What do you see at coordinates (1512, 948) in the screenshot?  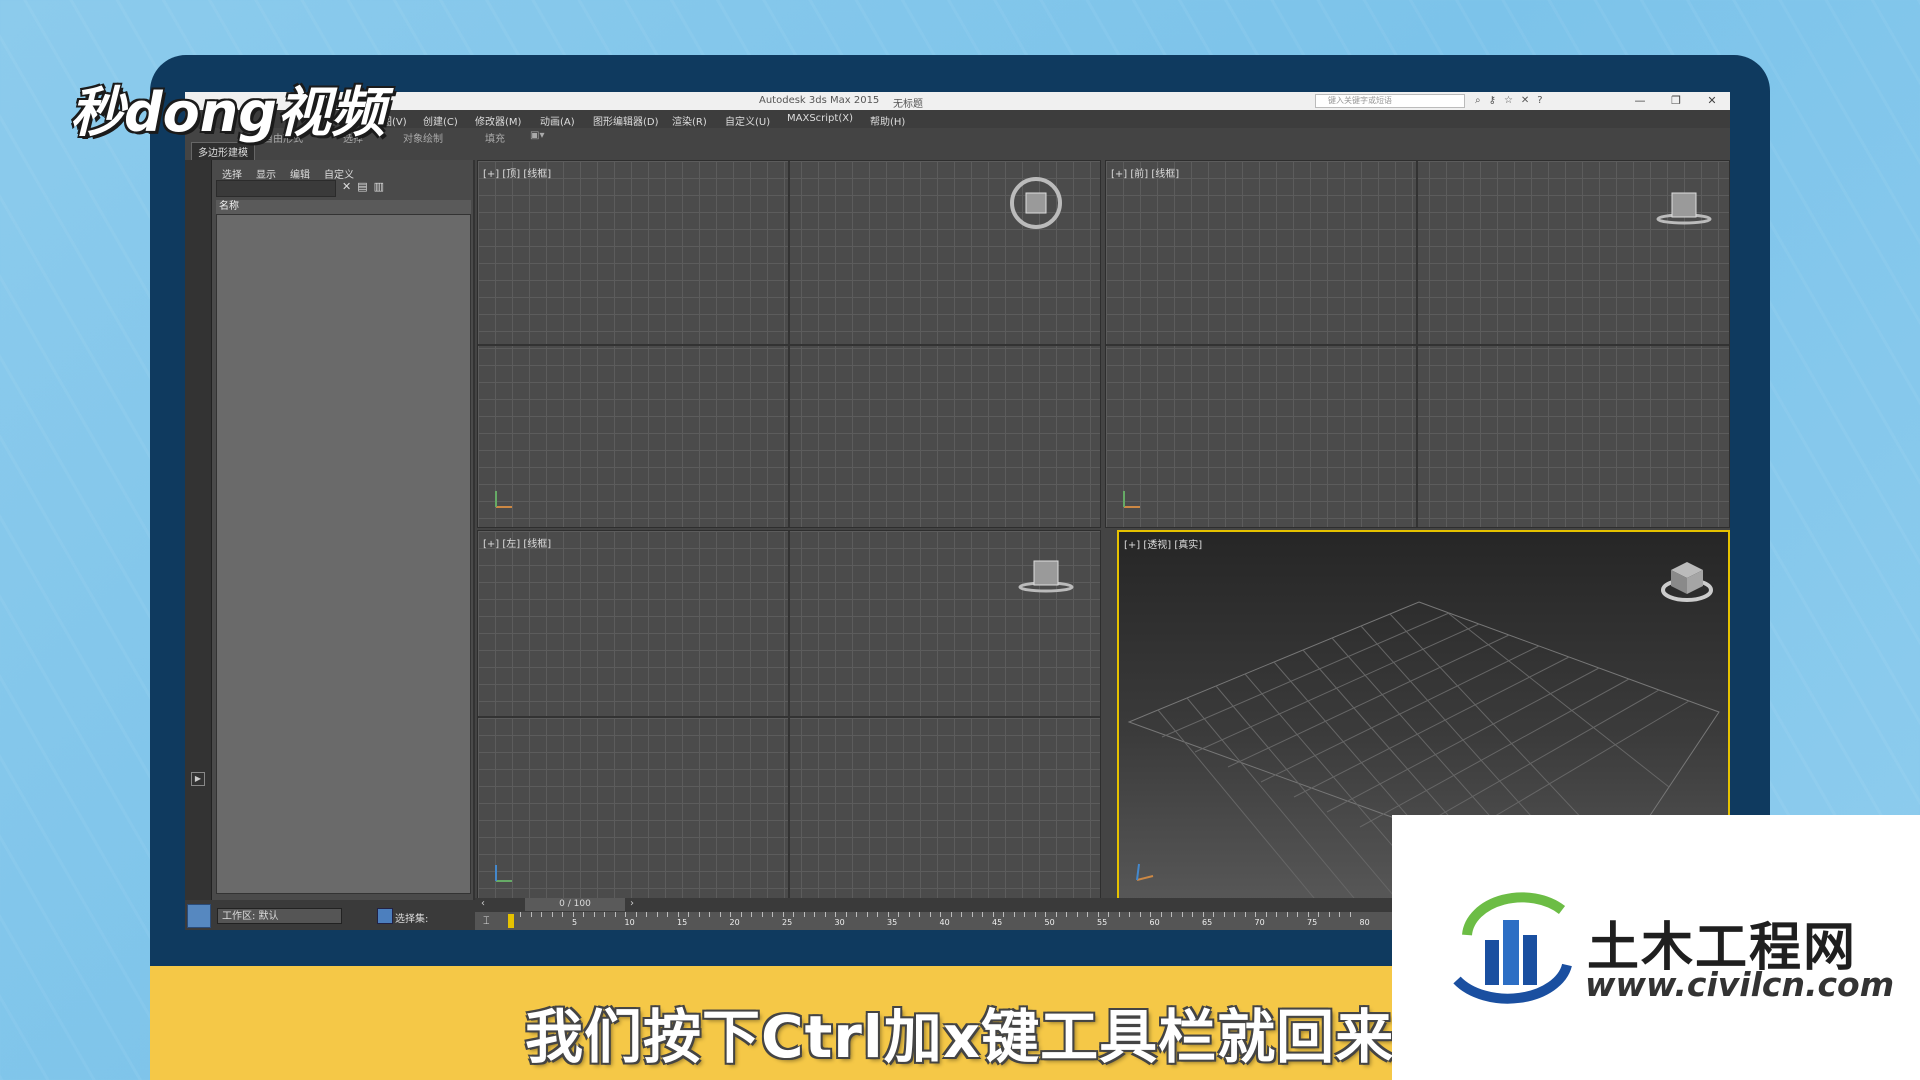 I see `civilcn-logo-icon` at bounding box center [1512, 948].